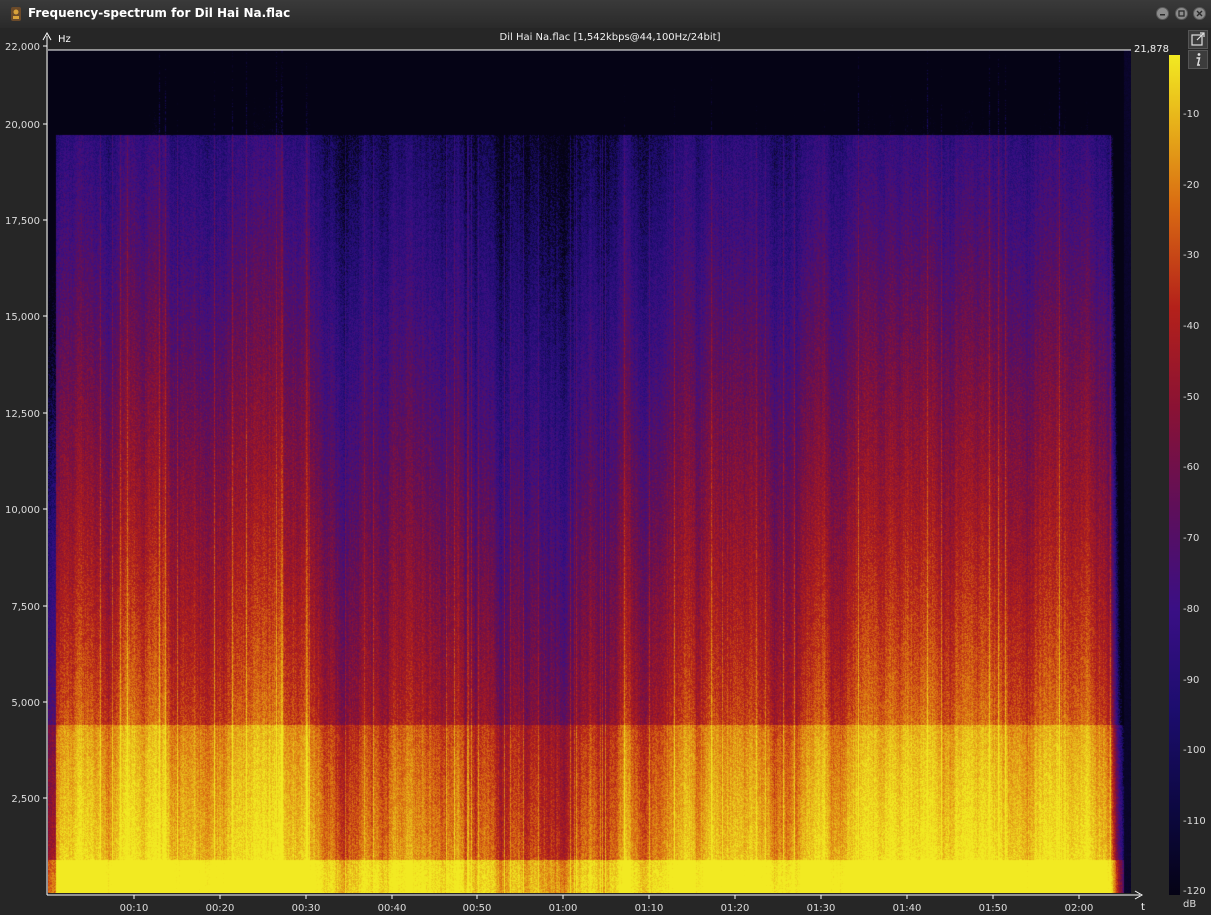  Describe the element at coordinates (22, 47) in the screenshot. I see `y-tick-label: 22,000` at that location.